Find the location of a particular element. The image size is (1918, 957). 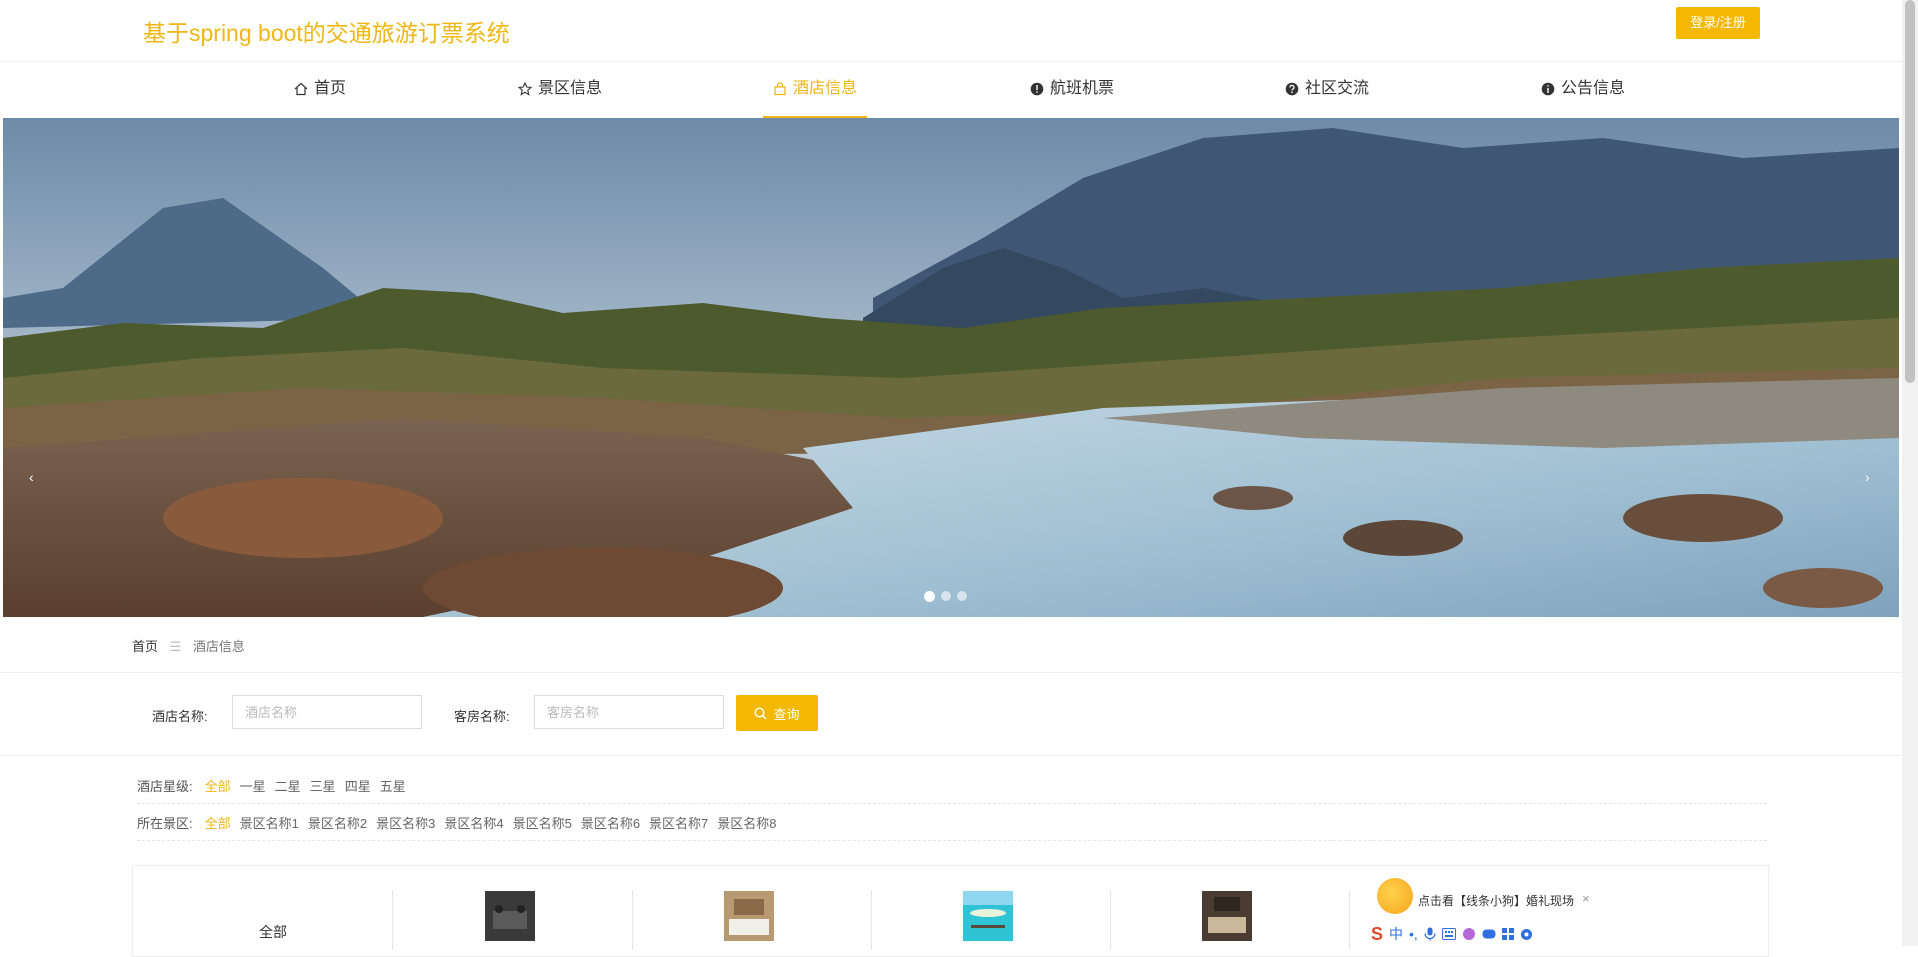

nav-item-label: 酒店信息 is located at coordinates (825, 88).